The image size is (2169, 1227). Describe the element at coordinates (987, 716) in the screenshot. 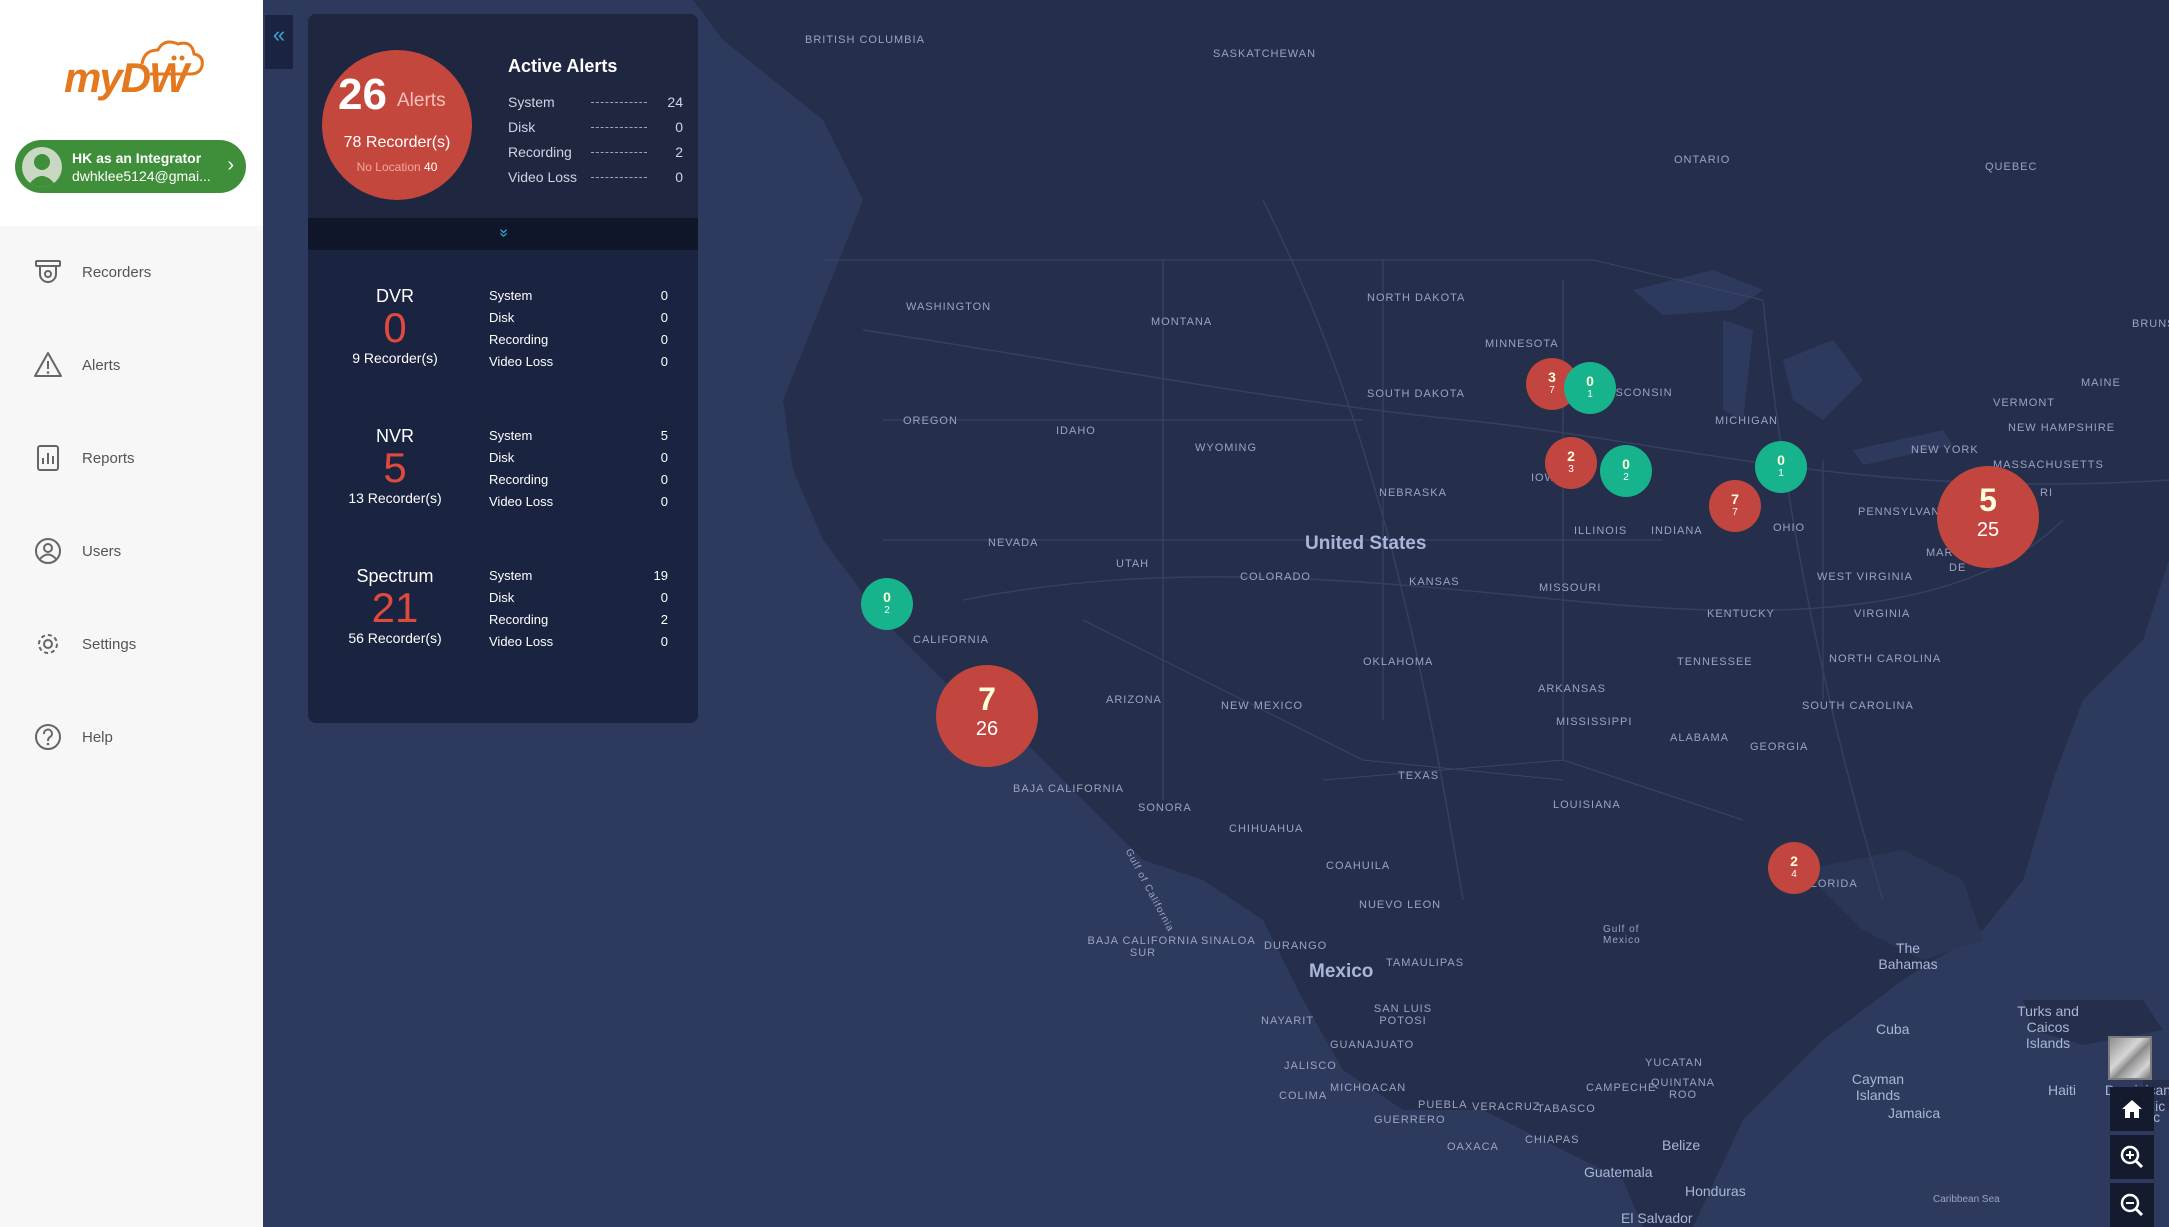

I see `map-cluster-marker: 7 26` at that location.